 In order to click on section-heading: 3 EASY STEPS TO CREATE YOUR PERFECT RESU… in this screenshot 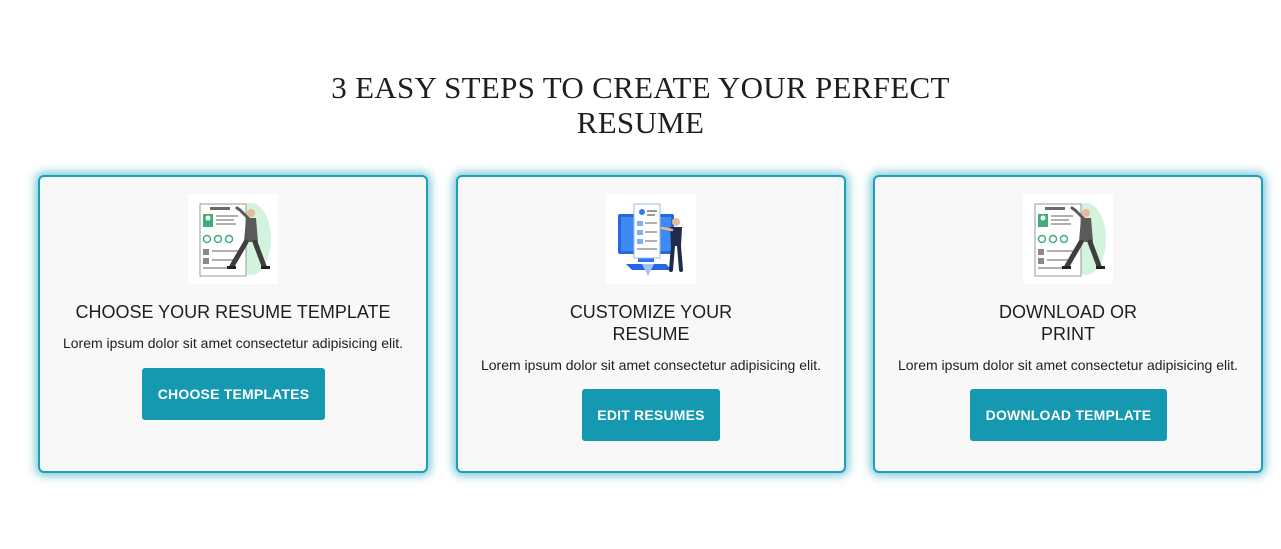, I will do `click(640, 105)`.